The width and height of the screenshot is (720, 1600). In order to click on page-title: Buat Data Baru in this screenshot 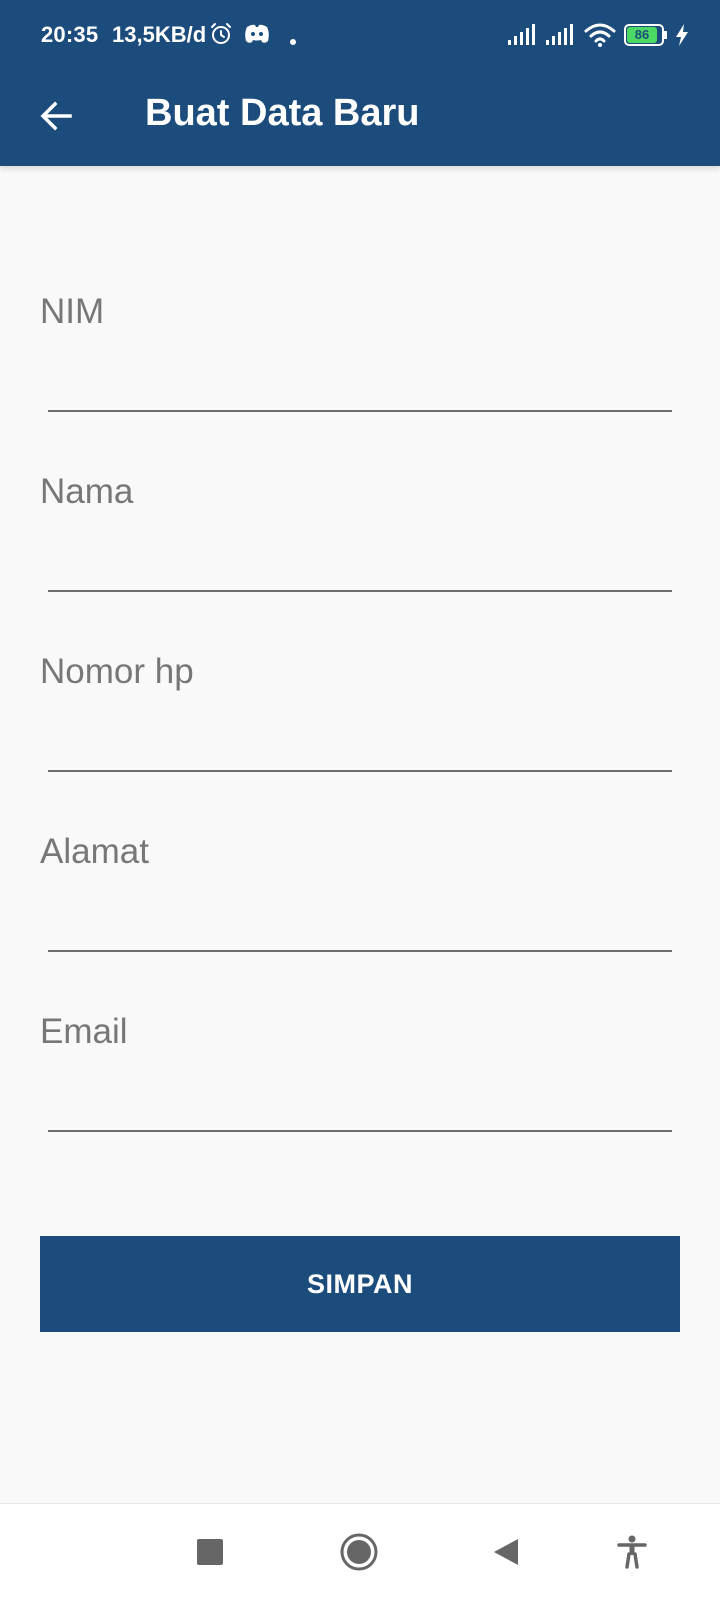, I will do `click(282, 113)`.